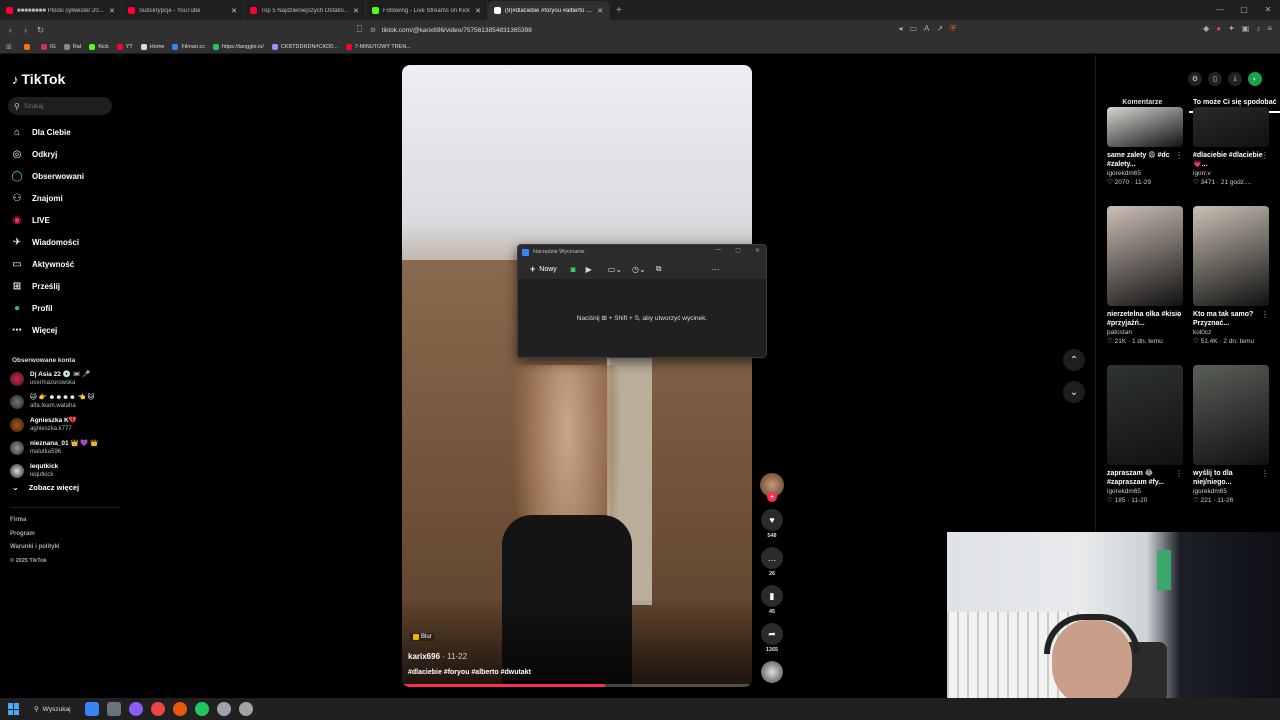 The width and height of the screenshot is (1280, 720). I want to click on footer-link: Program, so click(22, 534).